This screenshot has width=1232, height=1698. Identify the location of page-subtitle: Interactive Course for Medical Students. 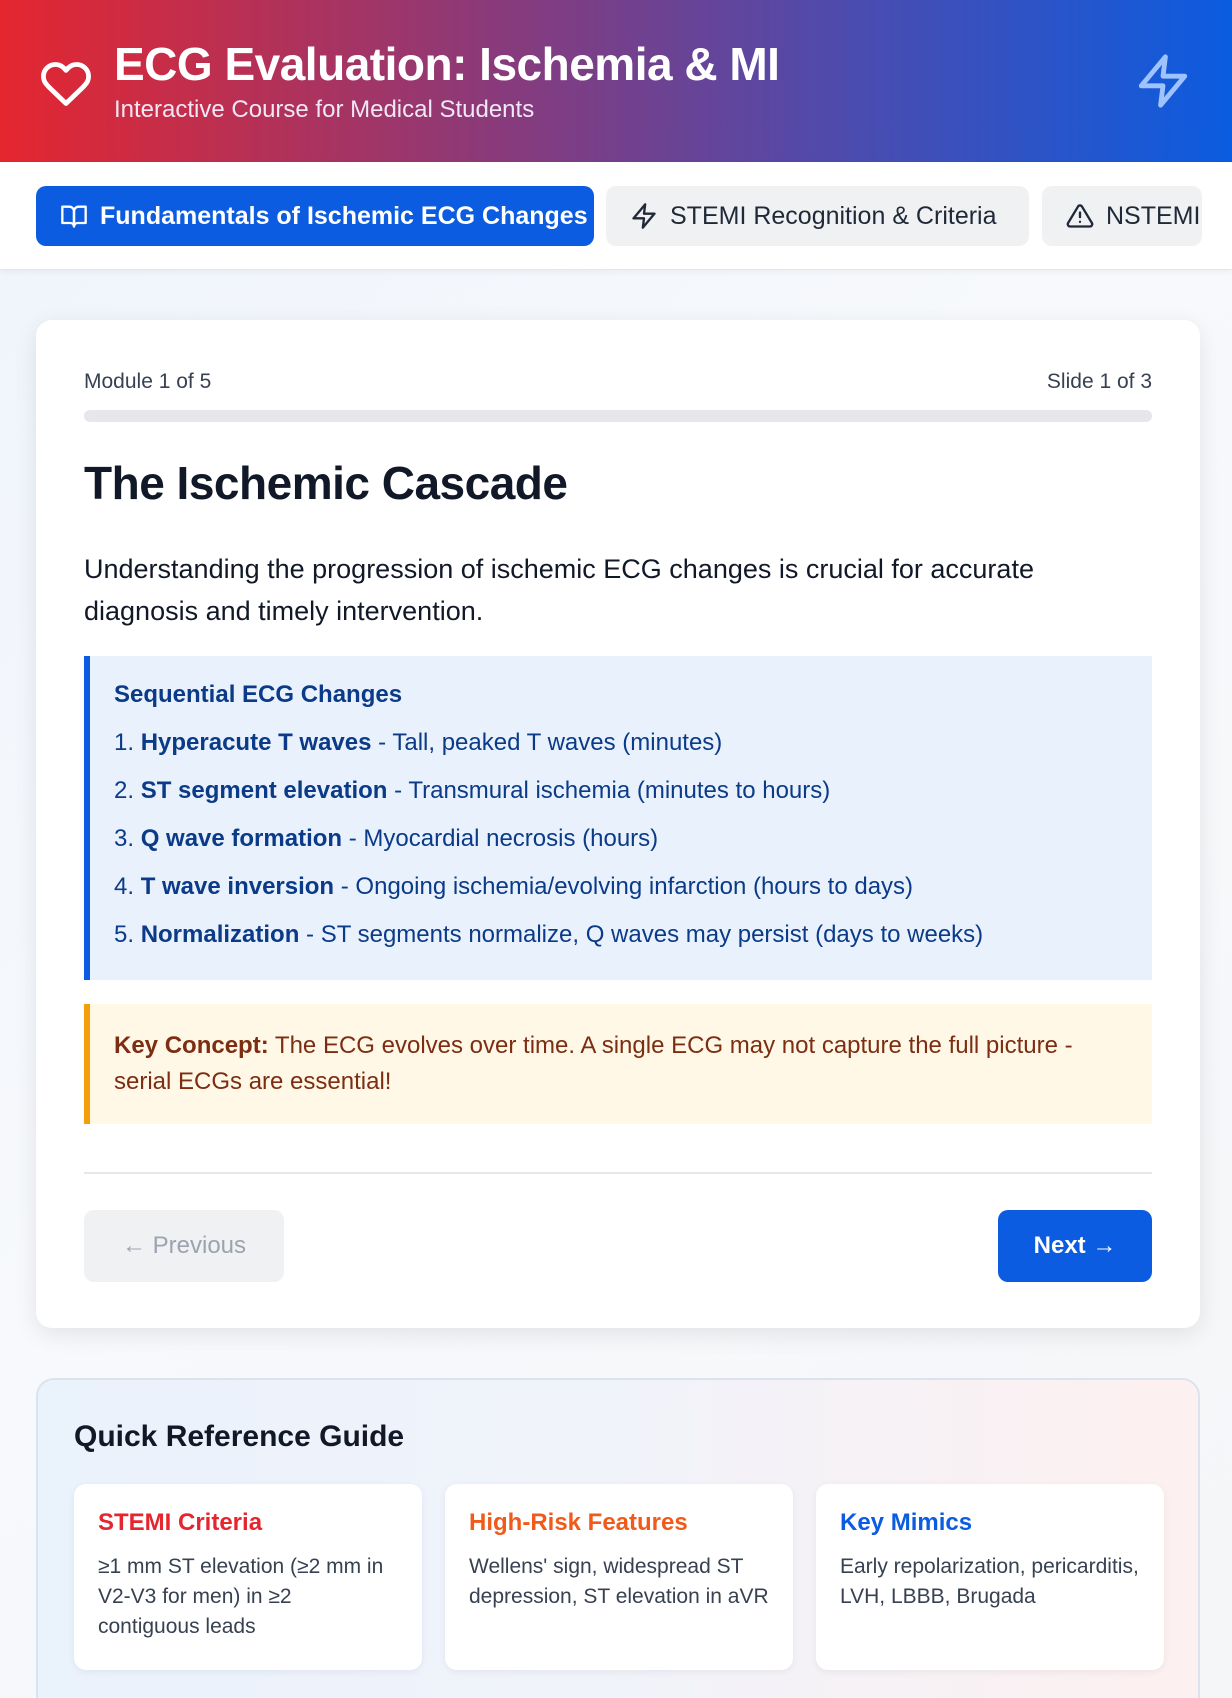
(324, 109).